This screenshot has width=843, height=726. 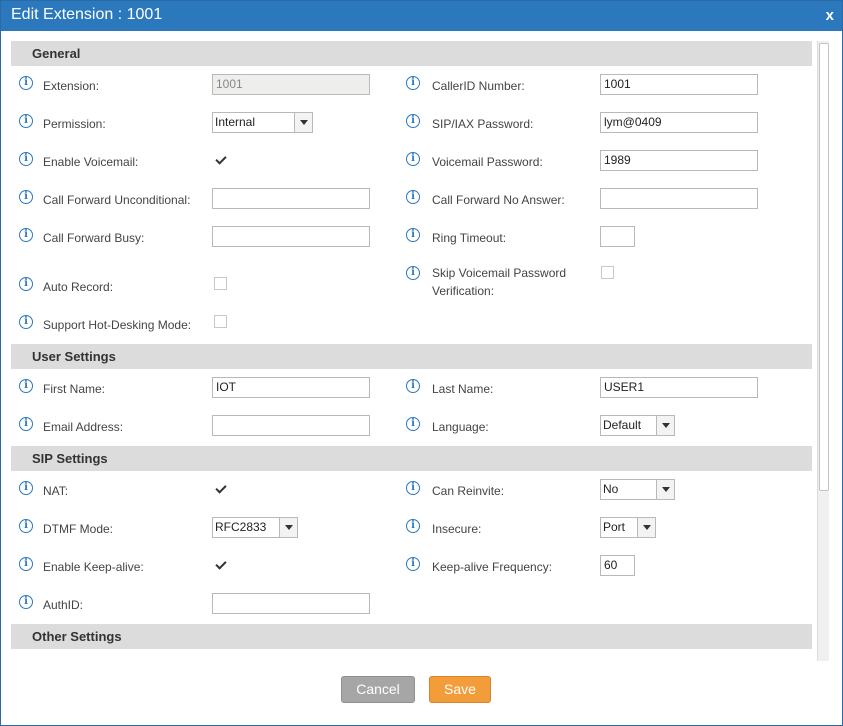 I want to click on authid-field, so click(x=291, y=603).